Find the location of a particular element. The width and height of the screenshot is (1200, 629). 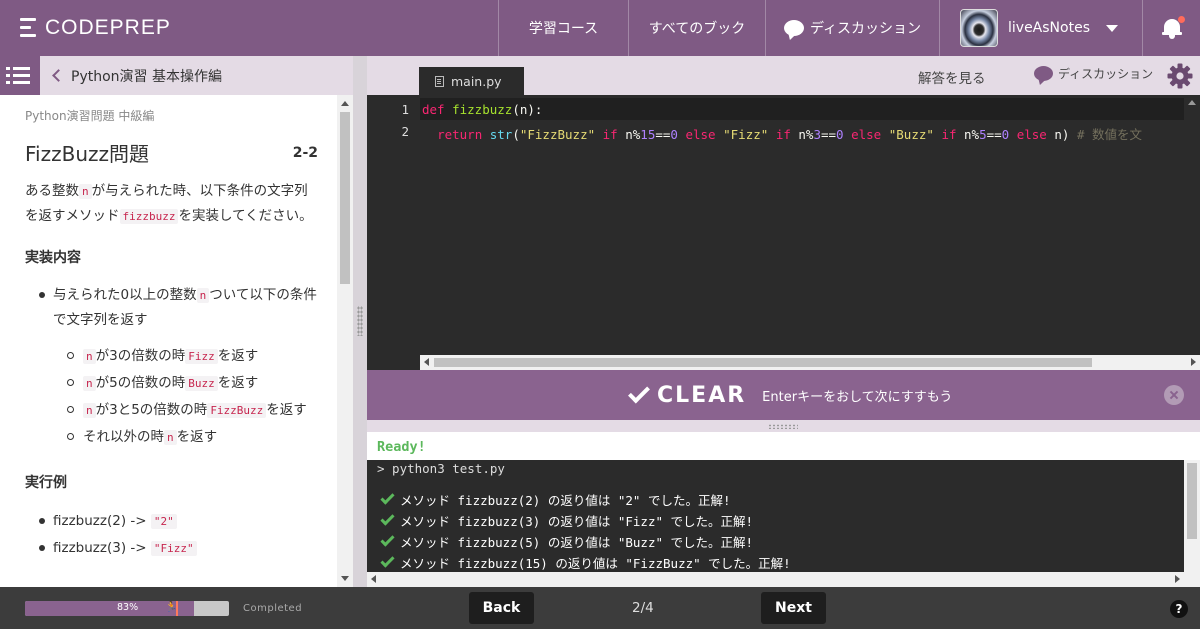

list-item: n が3と5の倍数の時 FizzBuzz を返す is located at coordinates (202, 410).